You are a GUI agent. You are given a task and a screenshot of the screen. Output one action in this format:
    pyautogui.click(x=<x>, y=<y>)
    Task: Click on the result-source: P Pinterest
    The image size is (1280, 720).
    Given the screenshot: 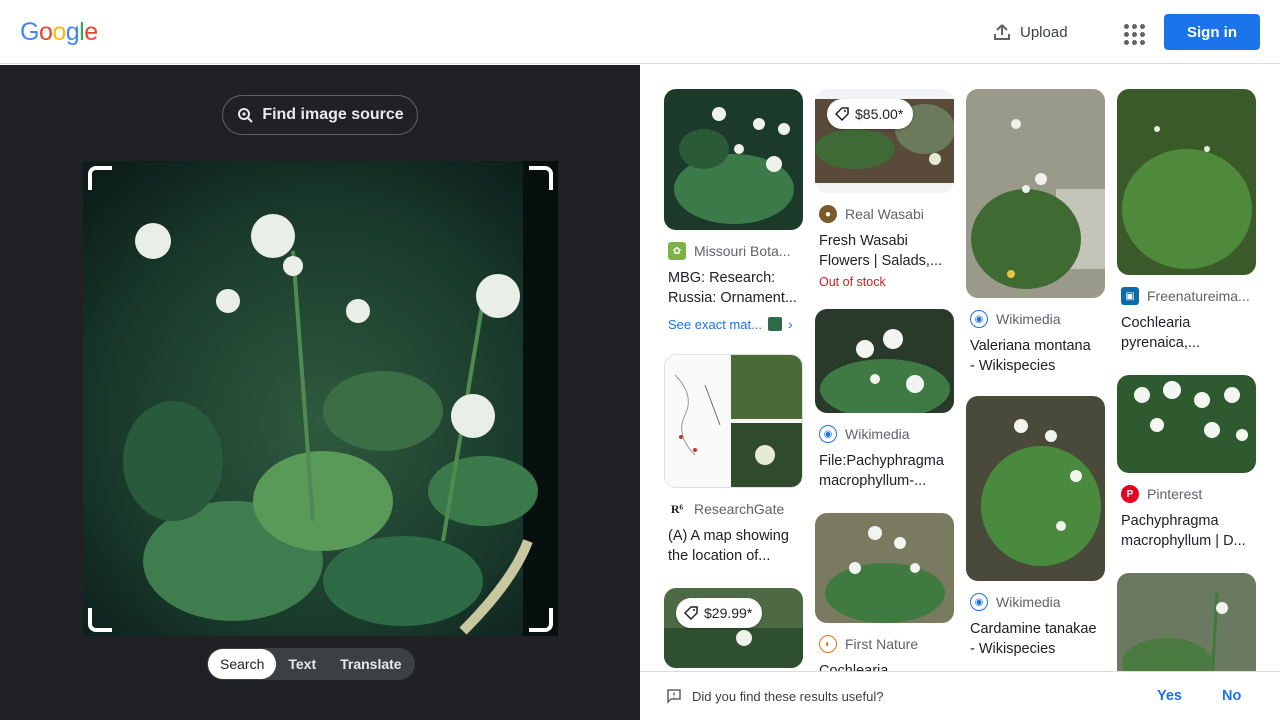 What is the action you would take?
    pyautogui.click(x=1186, y=494)
    